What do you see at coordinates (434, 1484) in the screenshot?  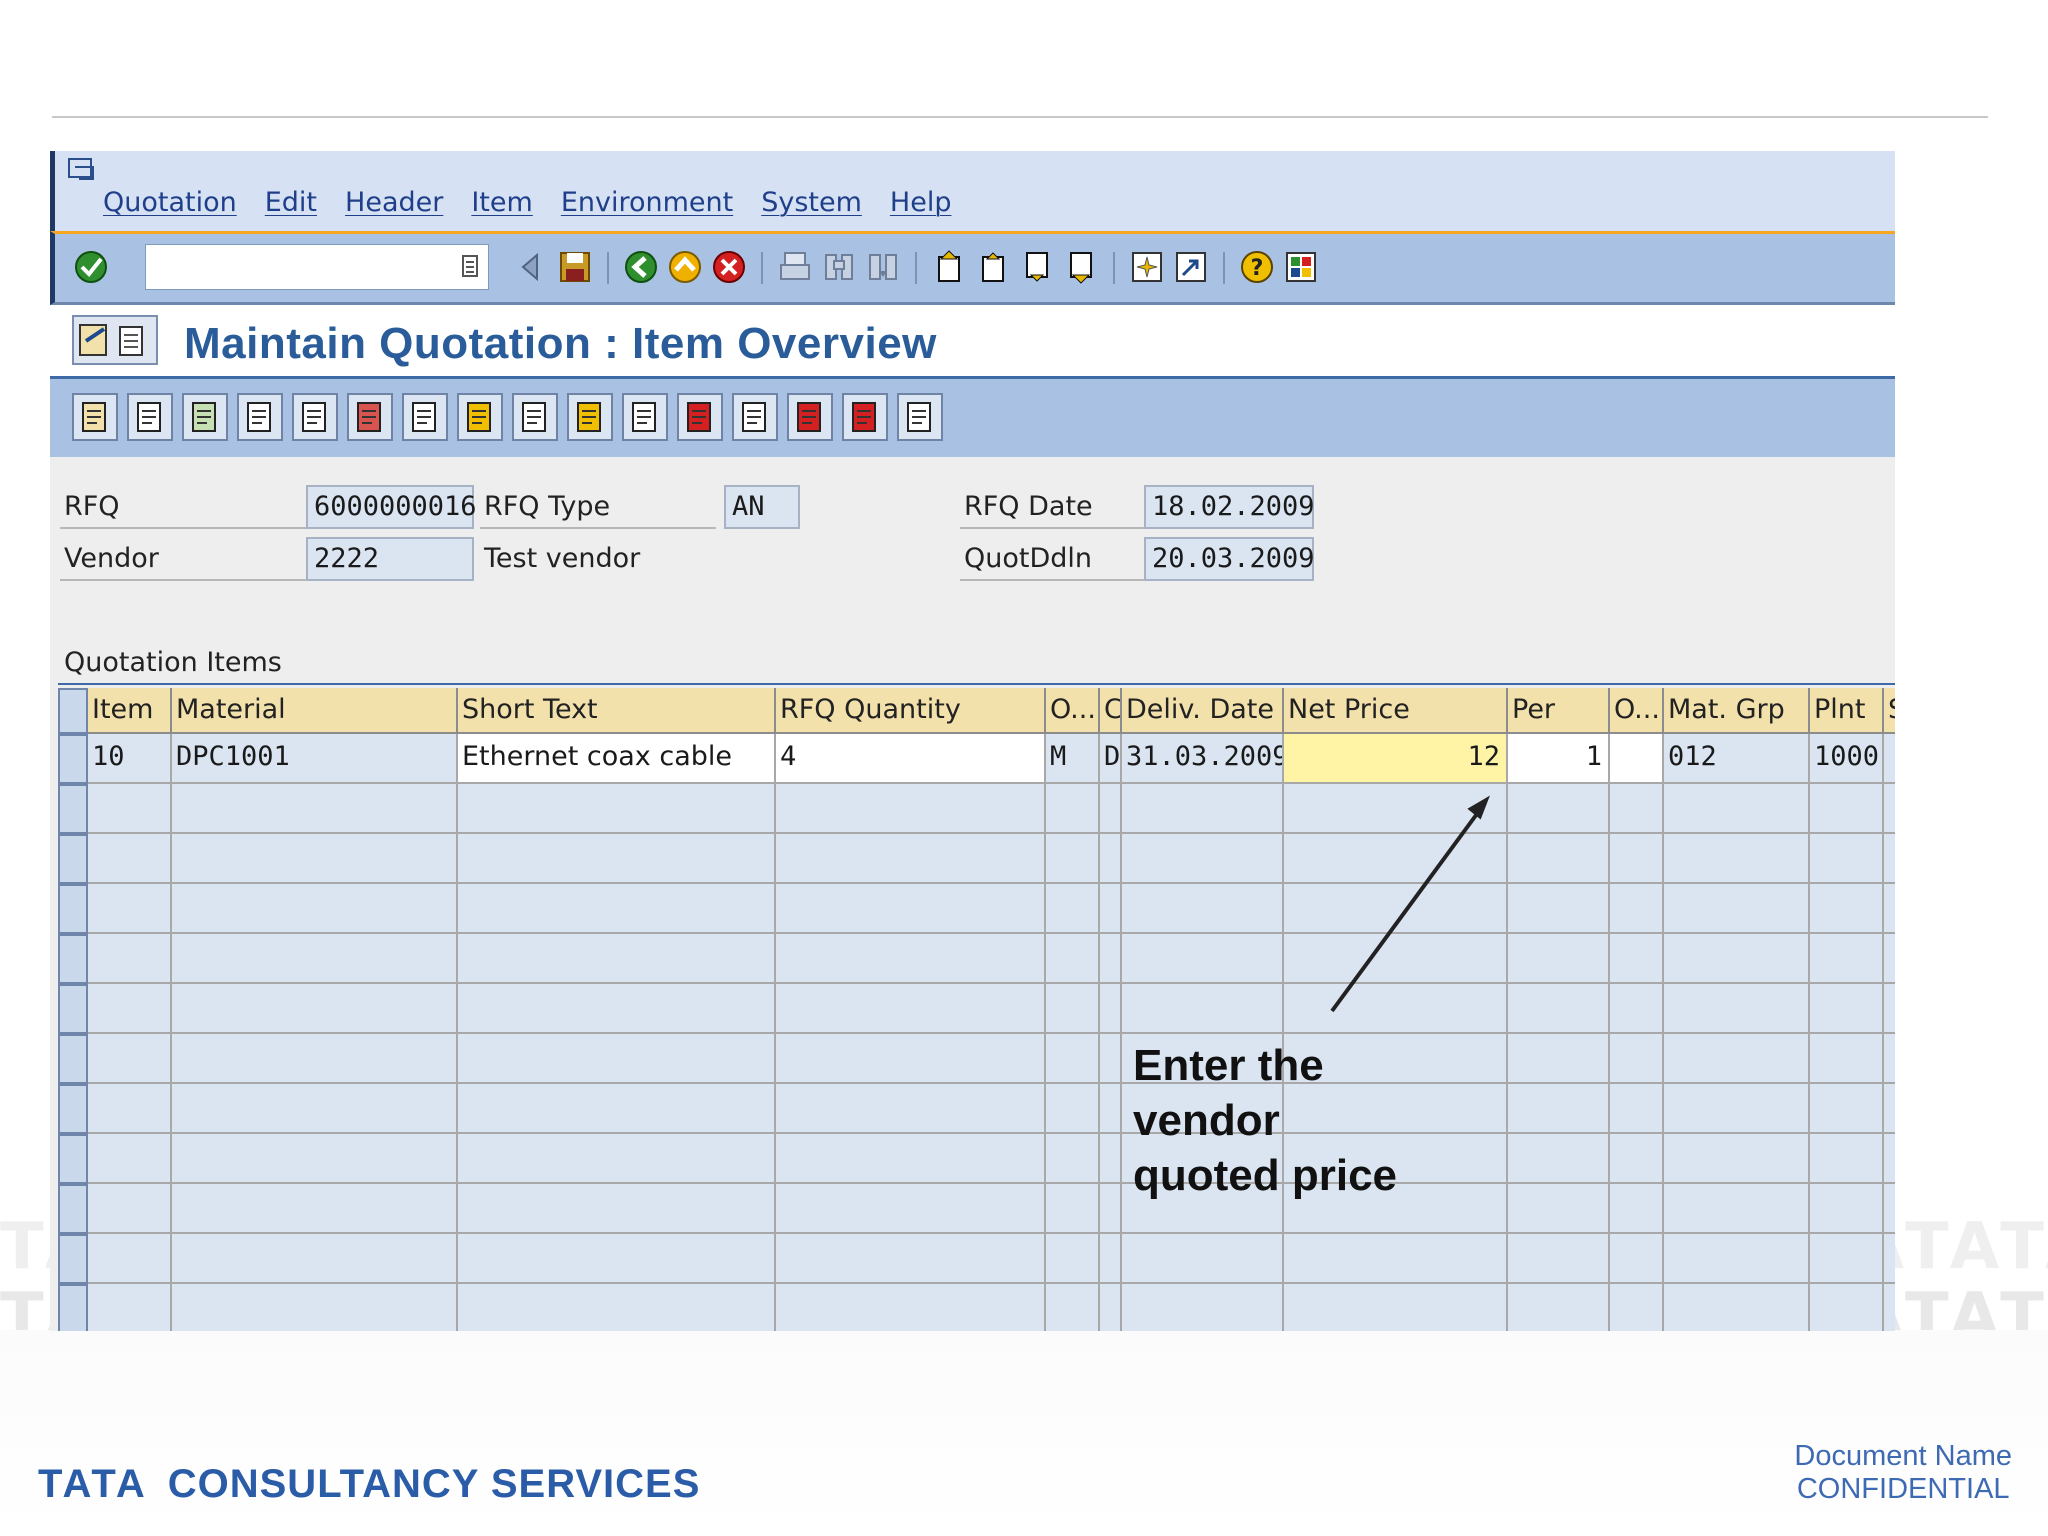 I see `logo-consultancy-services: CONSULTANCY SERVICES` at bounding box center [434, 1484].